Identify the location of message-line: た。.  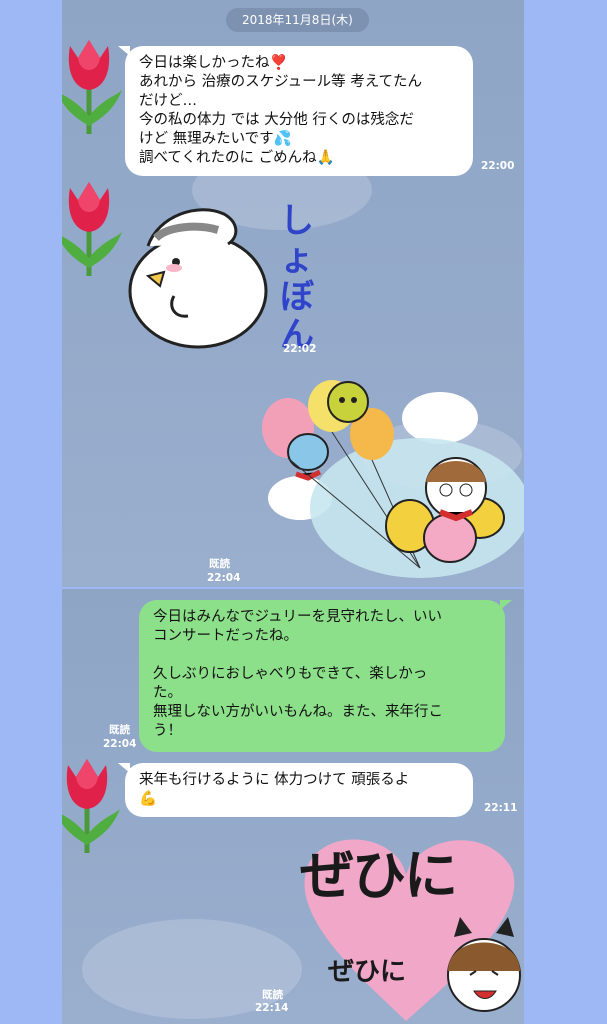
(167, 693).